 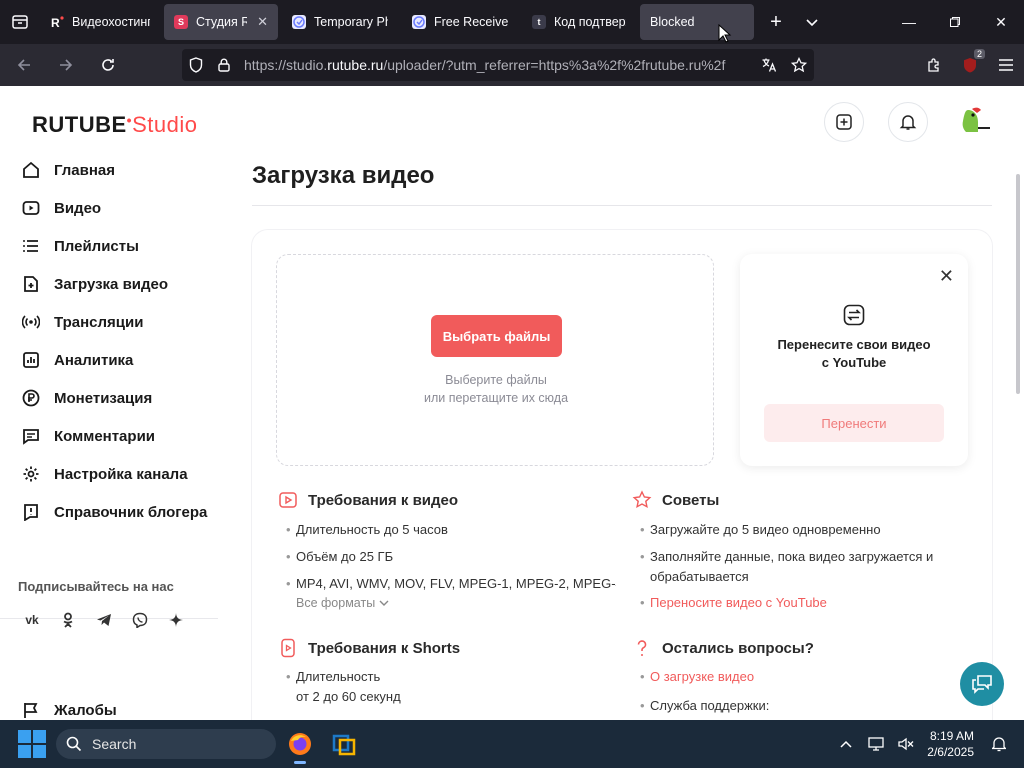 What do you see at coordinates (300, 746) in the screenshot?
I see `firefox-icon` at bounding box center [300, 746].